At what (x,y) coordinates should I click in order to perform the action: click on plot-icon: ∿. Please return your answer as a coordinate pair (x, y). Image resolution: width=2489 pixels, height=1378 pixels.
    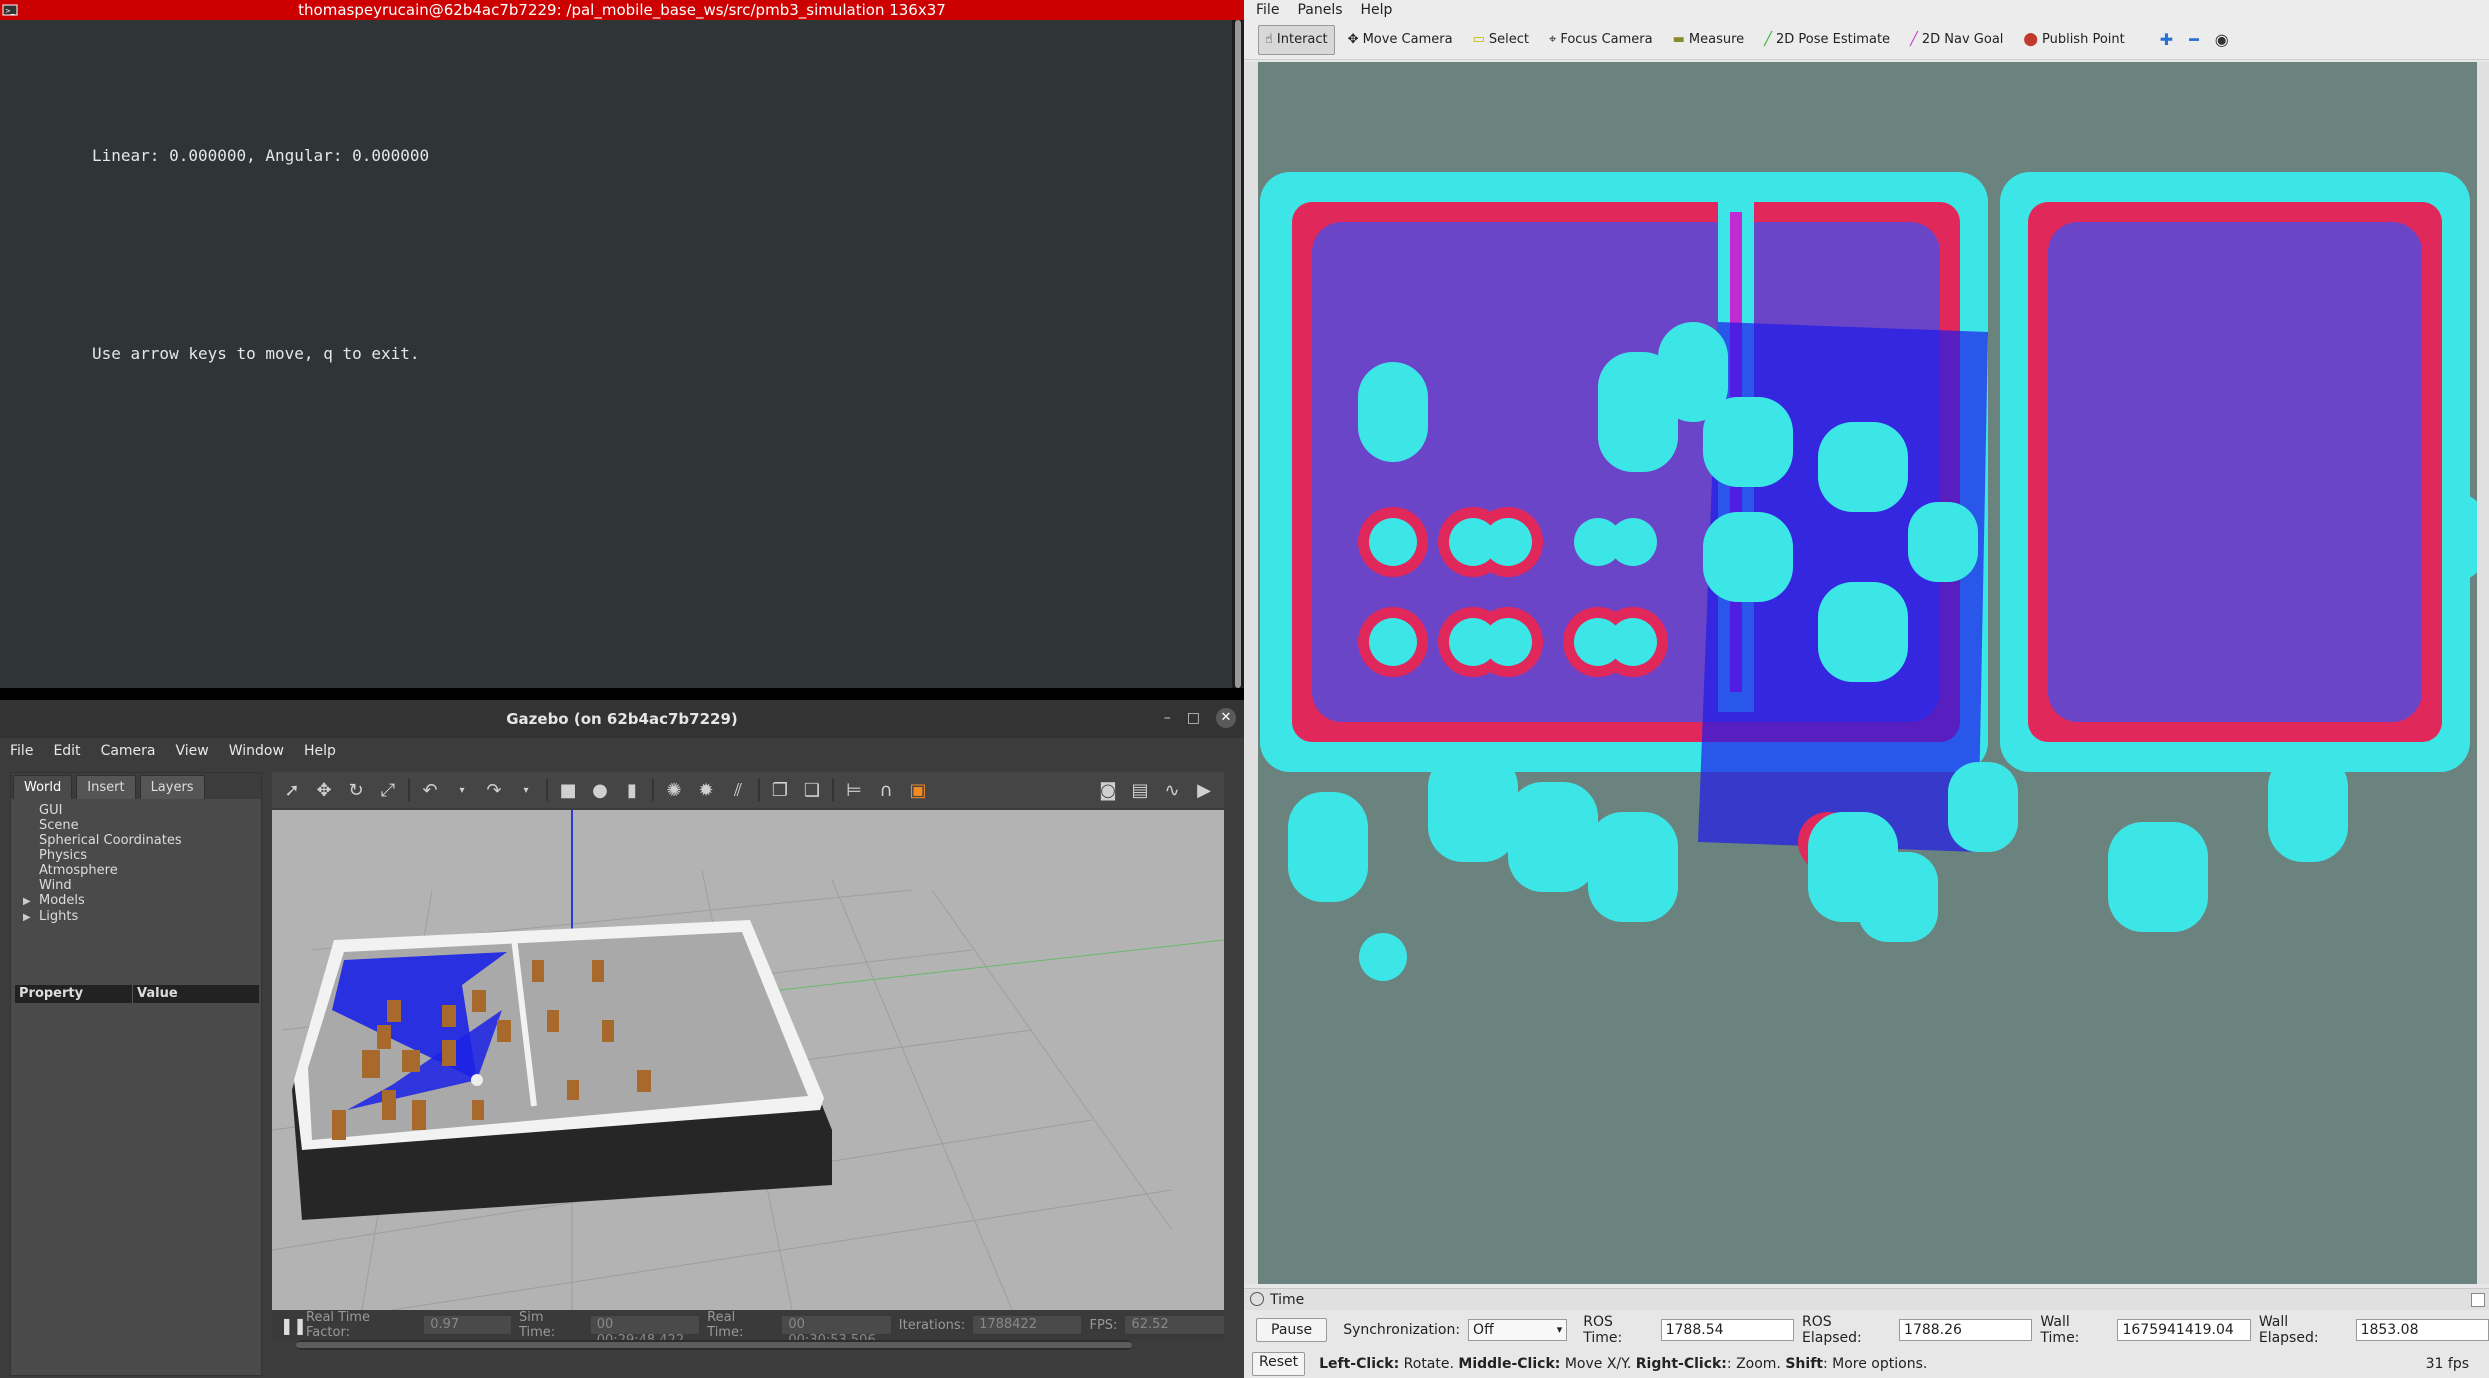
    Looking at the image, I should click on (1172, 790).